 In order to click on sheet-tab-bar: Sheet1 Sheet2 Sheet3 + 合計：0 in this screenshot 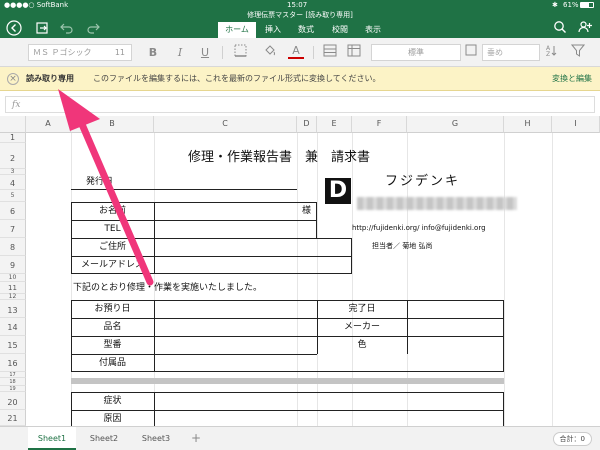, I will do `click(300, 438)`.